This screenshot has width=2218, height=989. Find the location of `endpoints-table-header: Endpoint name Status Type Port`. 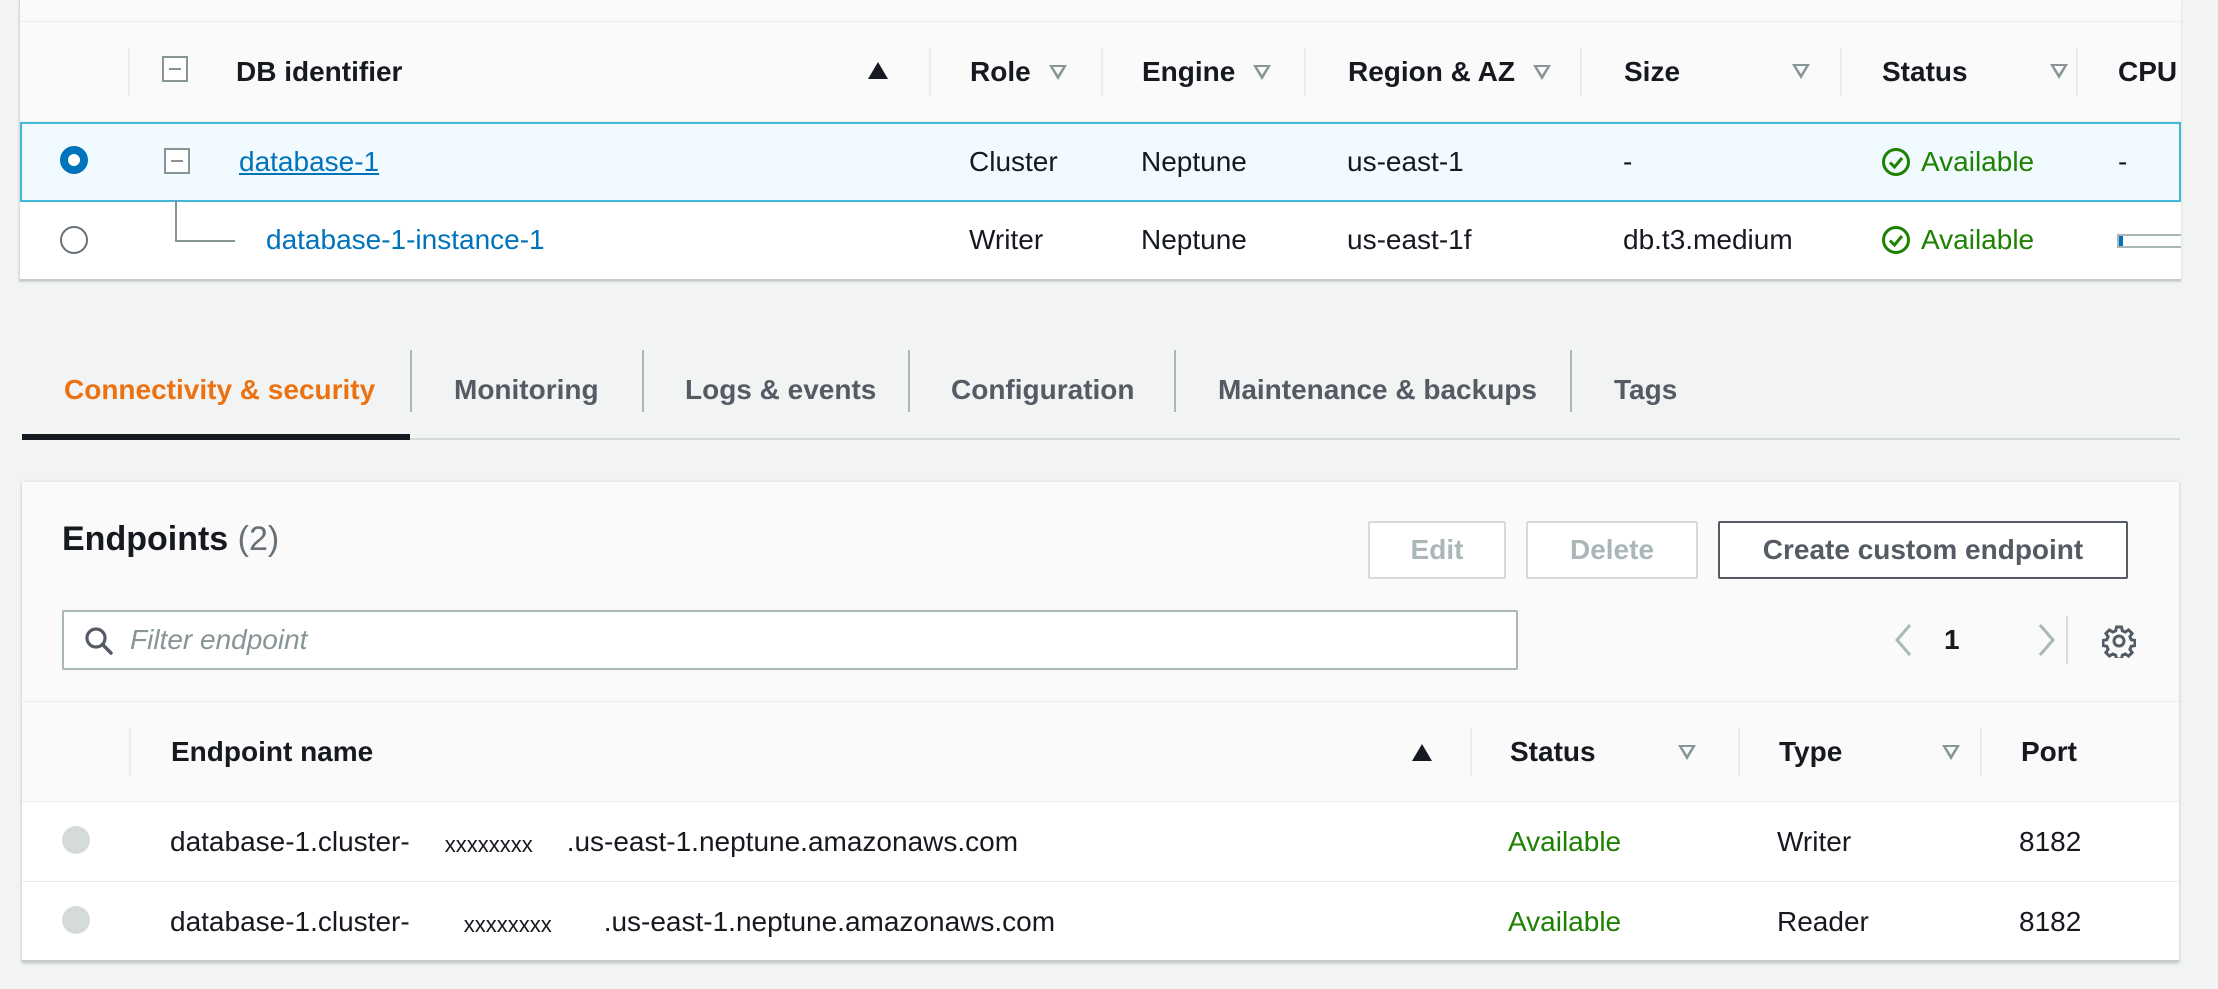

endpoints-table-header: Endpoint name Status Type Port is located at coordinates (1100, 752).